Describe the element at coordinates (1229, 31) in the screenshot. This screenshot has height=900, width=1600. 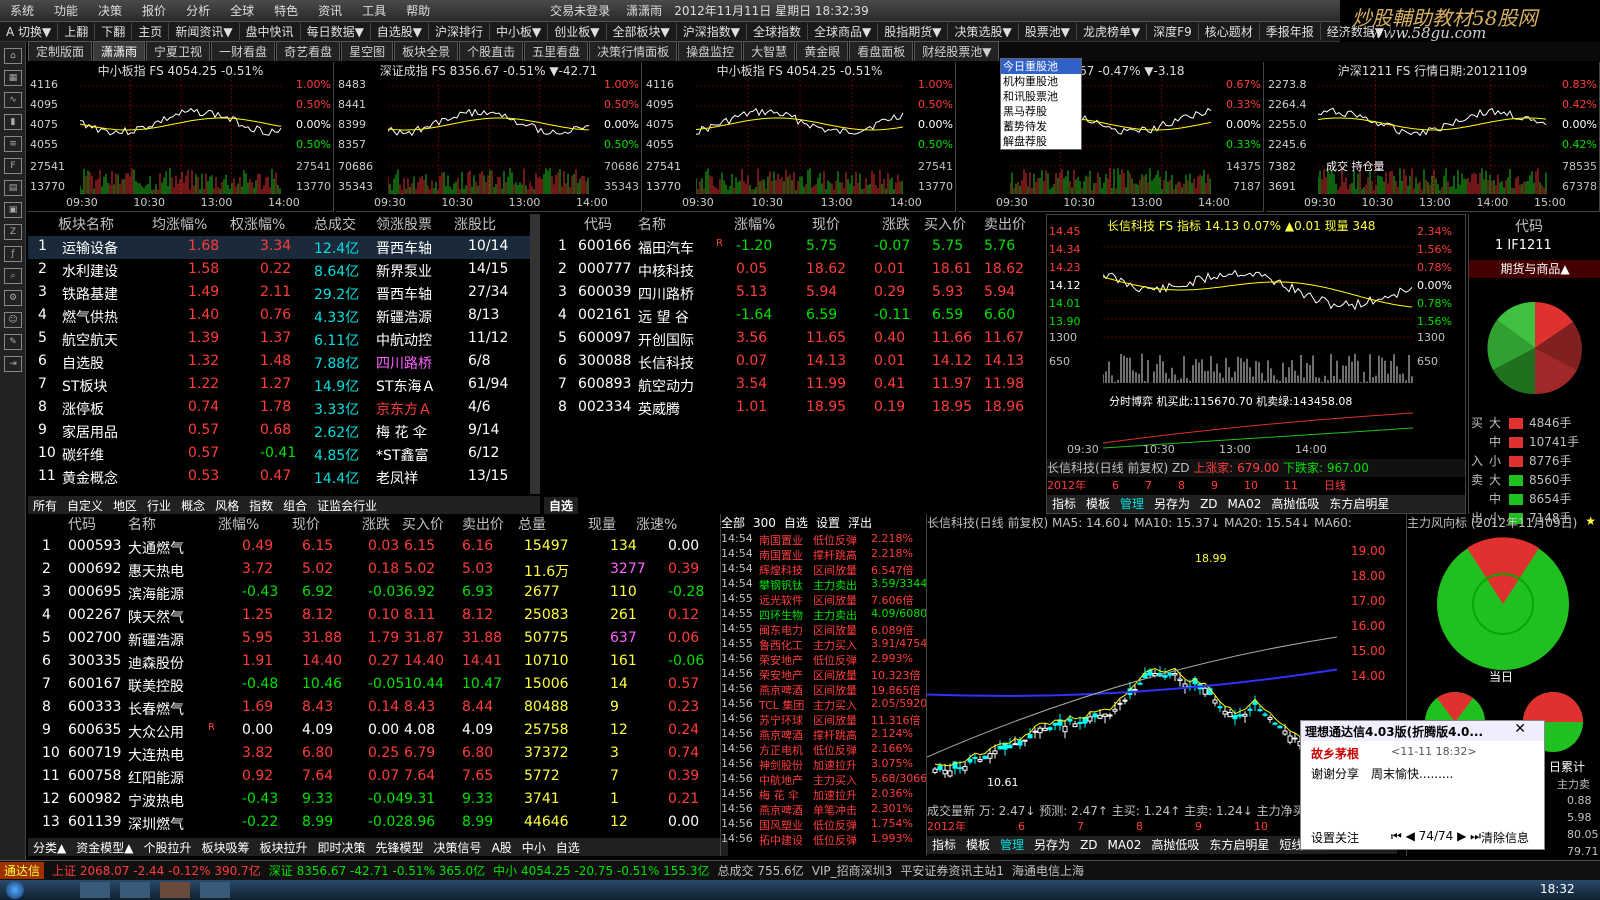
I see `toolbar-button: 核心题材` at that location.